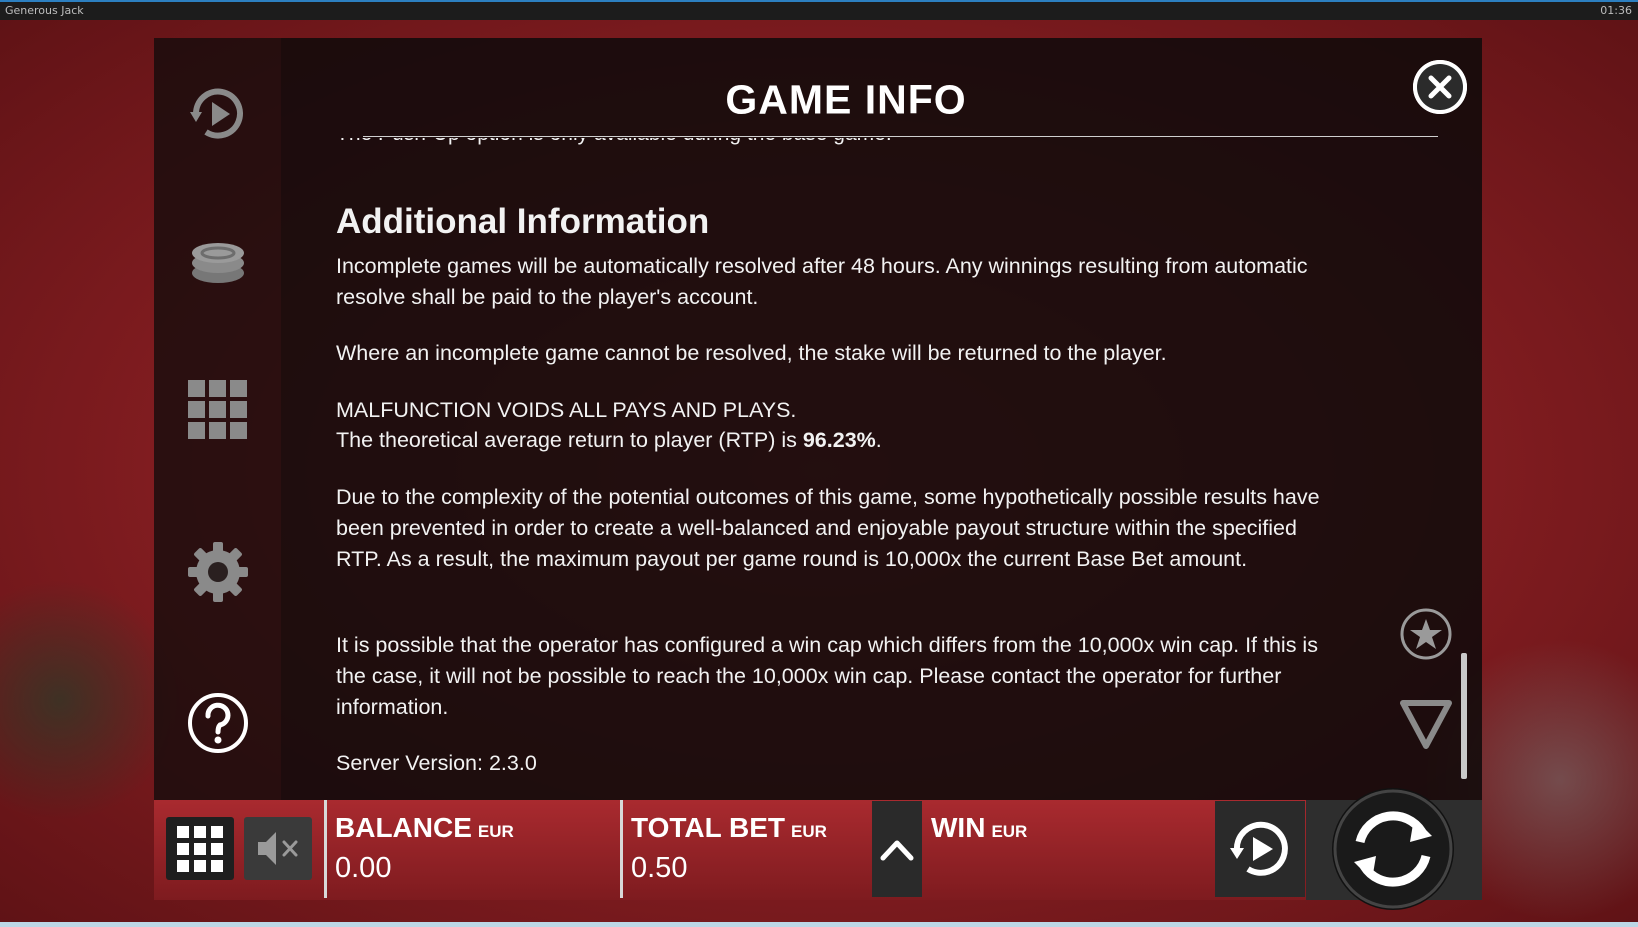 The image size is (1638, 927). I want to click on paragraph-malfunction: MALFUNCTION VOIDS ALL PAYS AND PLAYS., so click(566, 410).